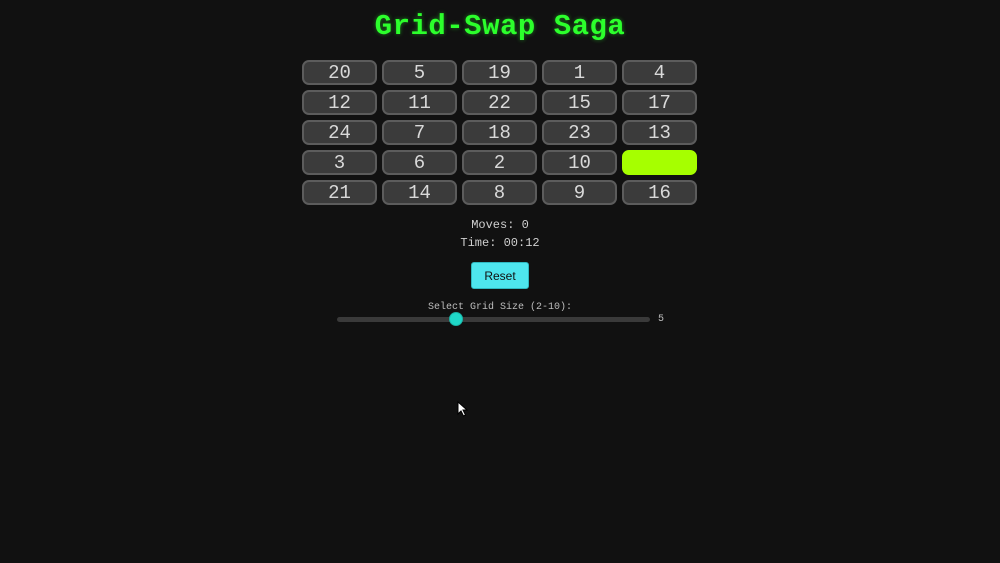 The height and width of the screenshot is (563, 1000). I want to click on grid-tile: 15, so click(579, 102).